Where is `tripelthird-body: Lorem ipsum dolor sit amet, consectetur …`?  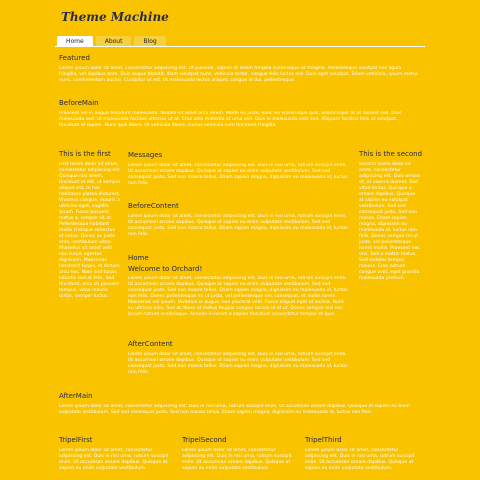 tripelthird-body: Lorem ipsum dolor sit amet, consectetur … is located at coordinates (360, 459).